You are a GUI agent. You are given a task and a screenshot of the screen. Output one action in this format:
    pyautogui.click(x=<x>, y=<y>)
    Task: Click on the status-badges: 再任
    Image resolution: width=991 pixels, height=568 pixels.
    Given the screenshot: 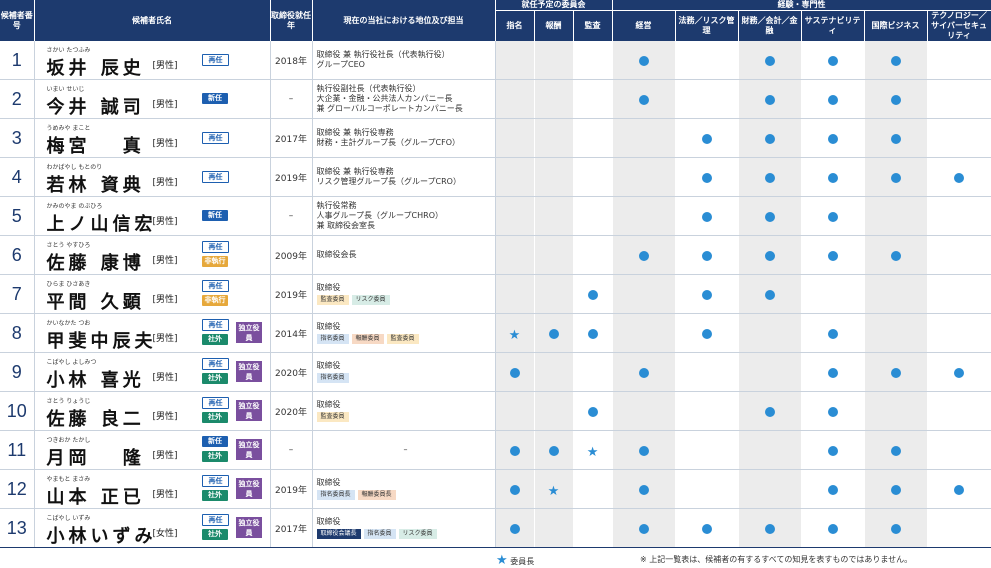 What is the action you would take?
    pyautogui.click(x=234, y=177)
    